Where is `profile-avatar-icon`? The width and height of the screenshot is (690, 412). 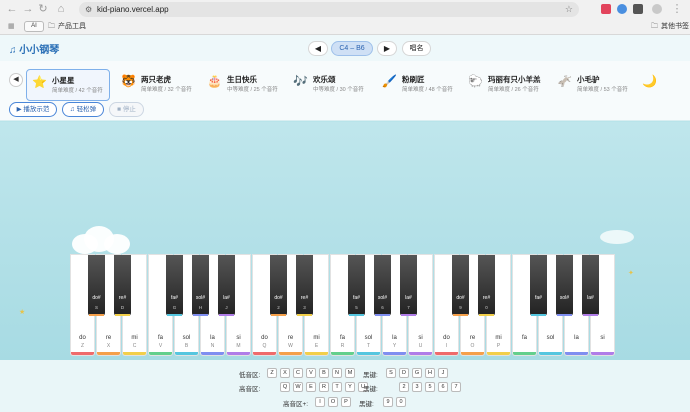 profile-avatar-icon is located at coordinates (657, 9).